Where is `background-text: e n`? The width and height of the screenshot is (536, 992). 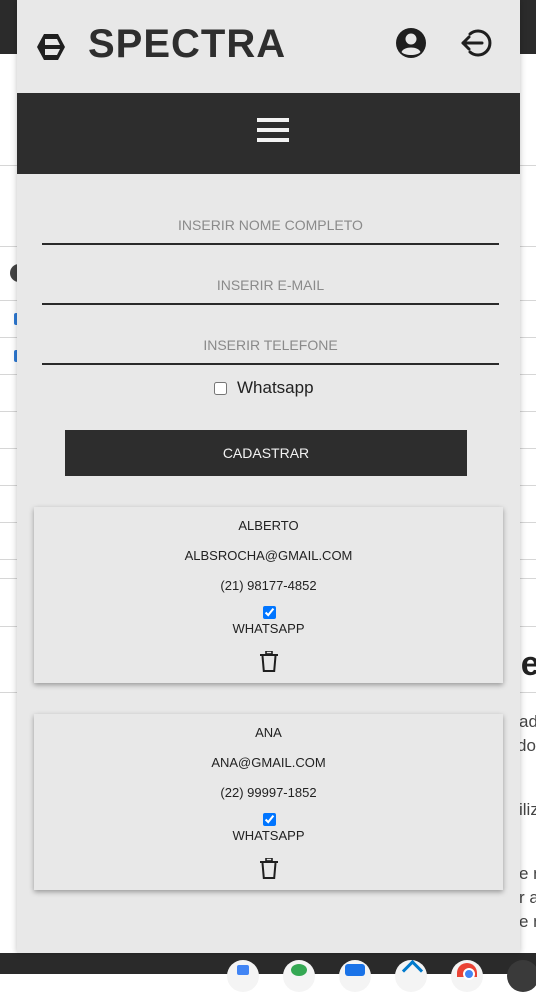
background-text: e n is located at coordinates (527, 873).